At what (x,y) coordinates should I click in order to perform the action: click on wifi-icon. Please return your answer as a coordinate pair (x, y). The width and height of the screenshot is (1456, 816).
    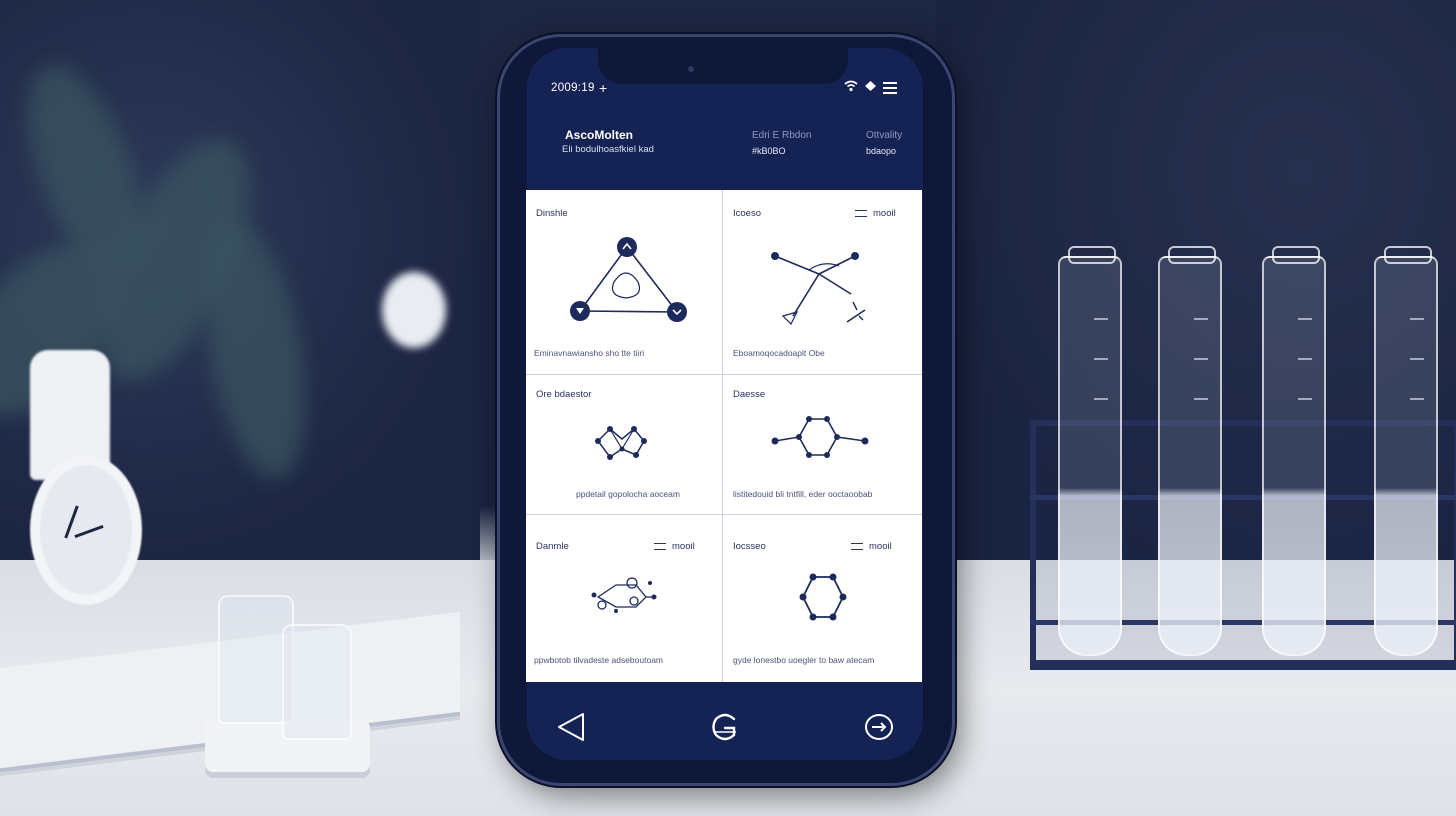
    Looking at the image, I should click on (851, 87).